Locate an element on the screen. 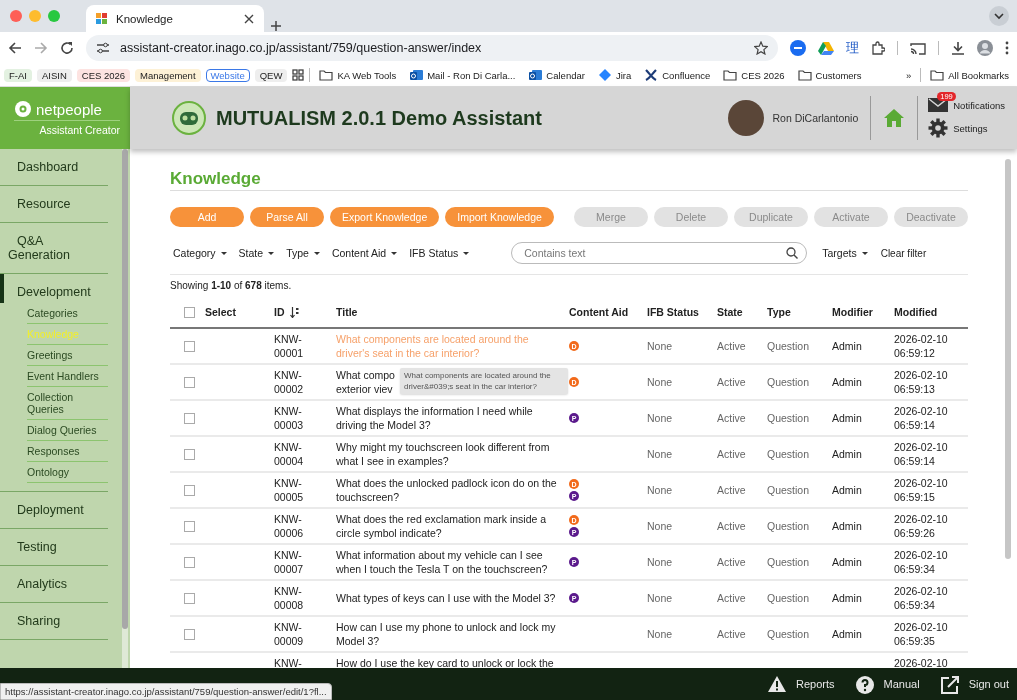 The image size is (1017, 700). settings-link: Settings is located at coordinates (966, 128).